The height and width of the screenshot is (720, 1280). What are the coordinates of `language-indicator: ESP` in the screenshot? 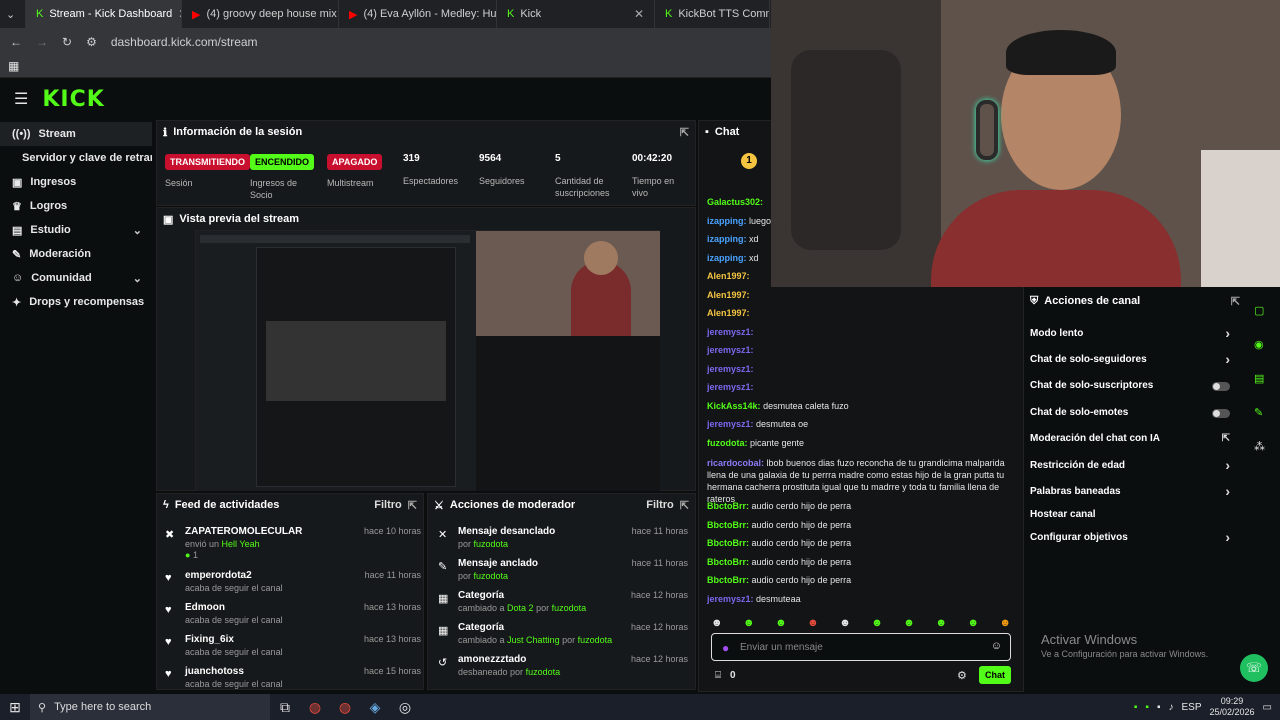 It's located at (1191, 707).